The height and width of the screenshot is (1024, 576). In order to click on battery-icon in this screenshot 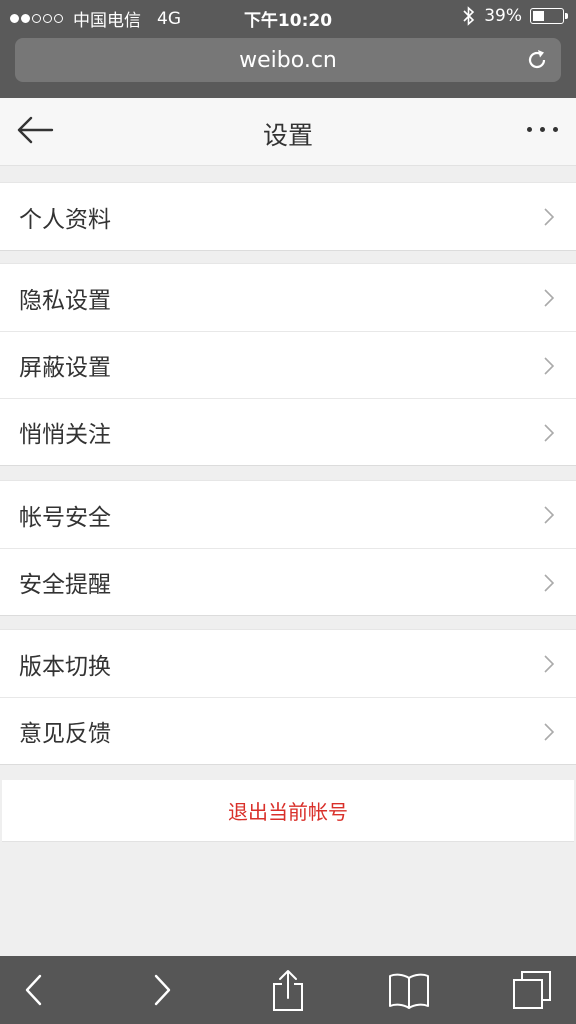, I will do `click(549, 16)`.